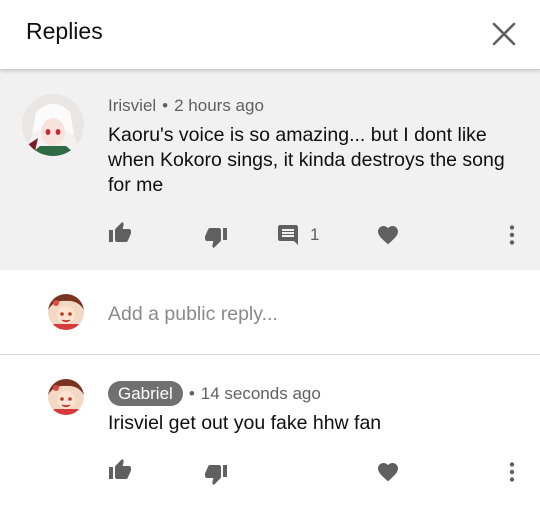 The image size is (540, 510). I want to click on close-icon, so click(504, 34).